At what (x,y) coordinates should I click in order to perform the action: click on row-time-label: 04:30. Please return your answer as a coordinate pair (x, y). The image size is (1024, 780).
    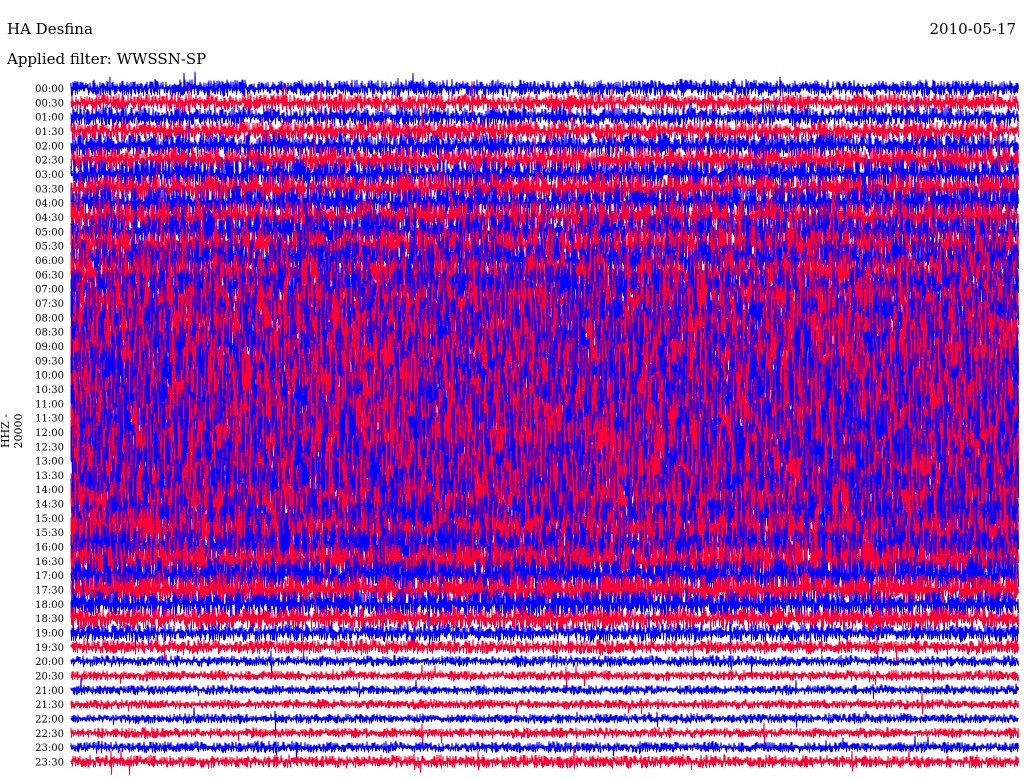
    Looking at the image, I should click on (49, 218).